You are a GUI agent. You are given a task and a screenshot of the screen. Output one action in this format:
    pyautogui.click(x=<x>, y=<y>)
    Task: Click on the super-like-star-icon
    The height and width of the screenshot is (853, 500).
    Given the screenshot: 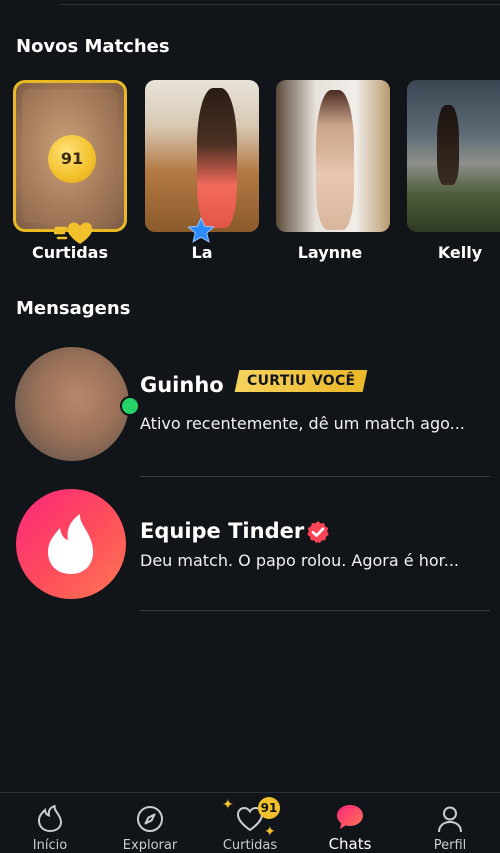 What is the action you would take?
    pyautogui.click(x=201, y=230)
    